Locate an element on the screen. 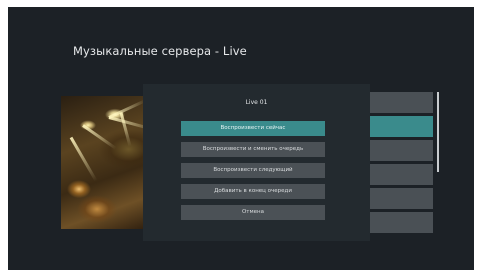 The height and width of the screenshot is (276, 483). page-title: Музыкальные сервера - Live is located at coordinates (160, 51).